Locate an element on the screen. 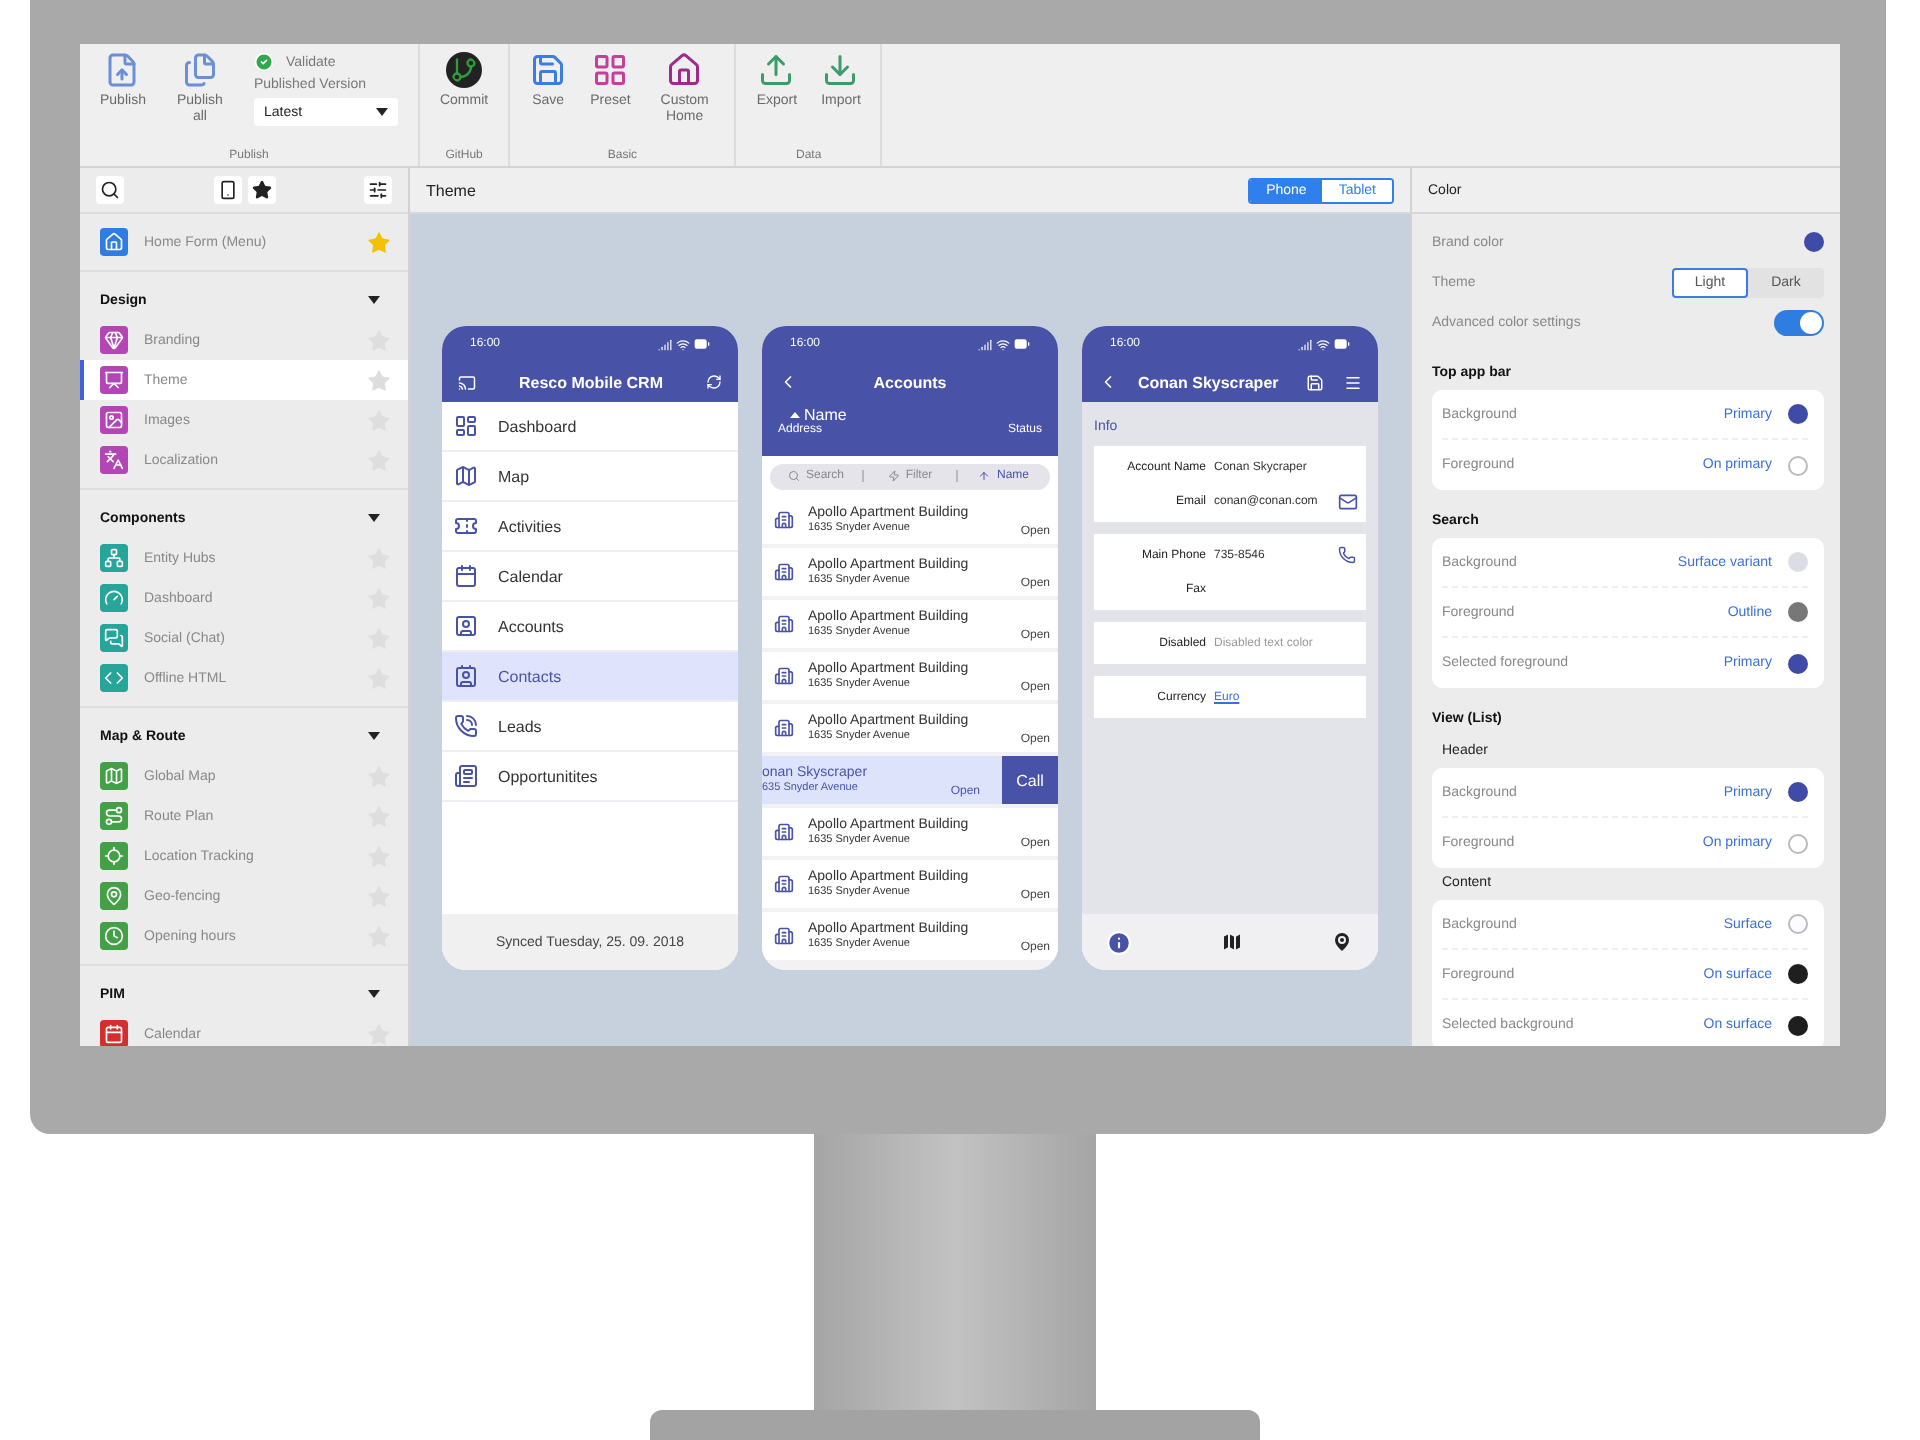 This screenshot has width=1920, height=1440. grid-icon is located at coordinates (610, 70).